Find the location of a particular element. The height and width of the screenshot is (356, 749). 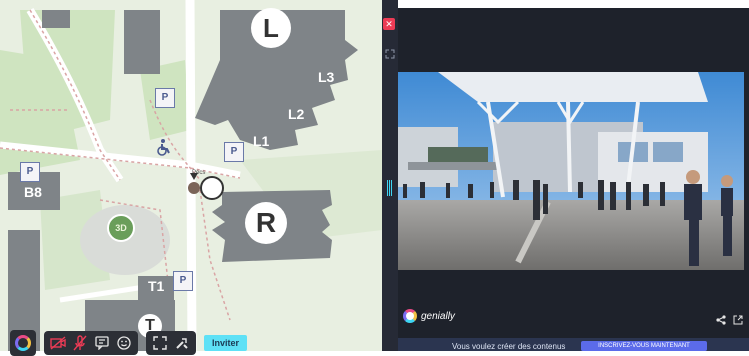

emoji-icon is located at coordinates (124, 343).